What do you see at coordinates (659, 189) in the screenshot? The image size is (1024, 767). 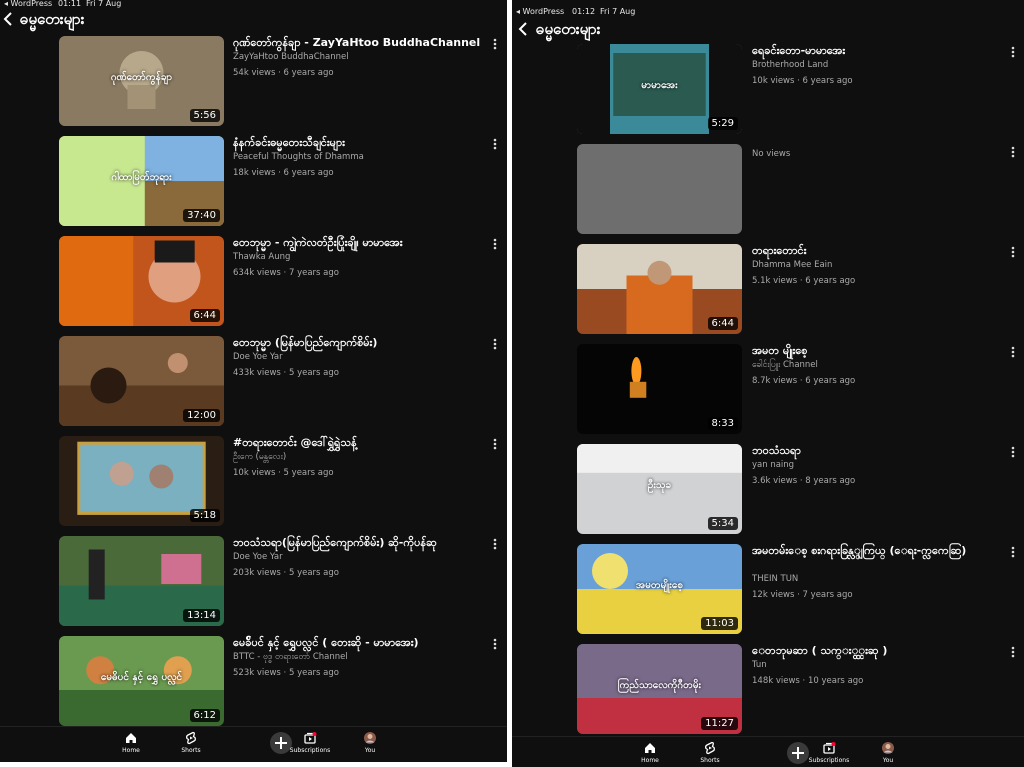 I see `video-thumbnail` at bounding box center [659, 189].